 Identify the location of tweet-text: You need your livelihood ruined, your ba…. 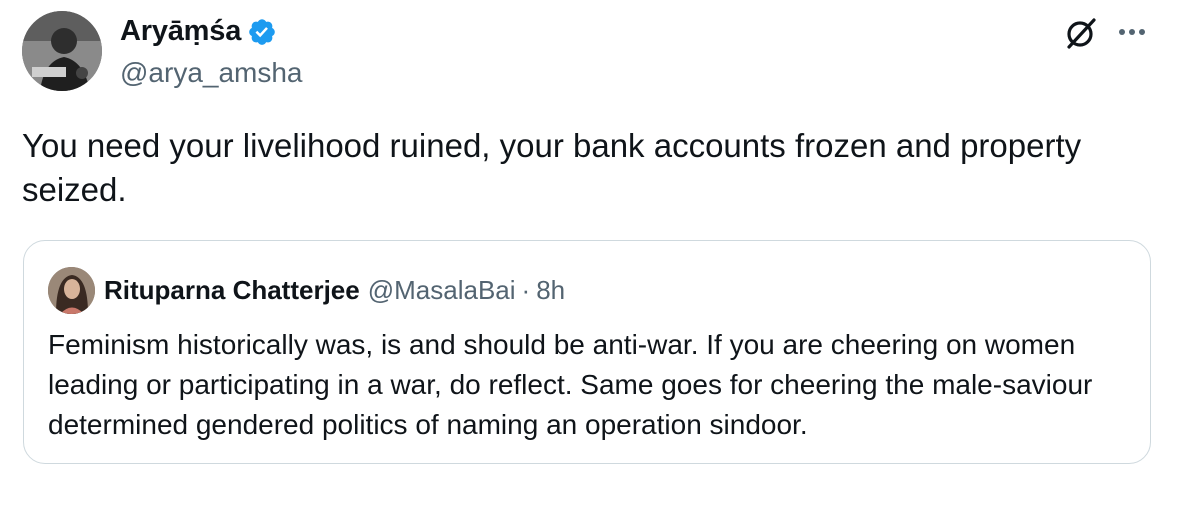
(552, 167).